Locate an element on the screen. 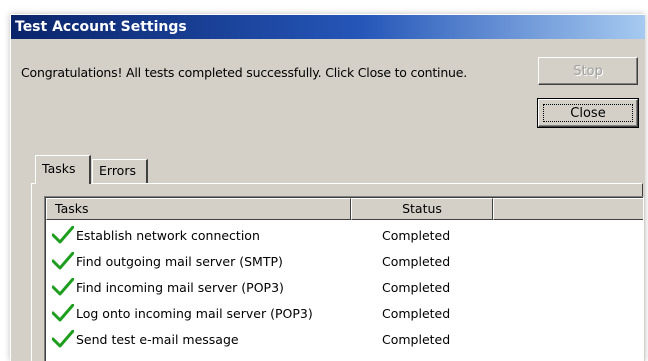 Image resolution: width=648 pixels, height=361 pixels. list-header: Tasks Status is located at coordinates (344, 209).